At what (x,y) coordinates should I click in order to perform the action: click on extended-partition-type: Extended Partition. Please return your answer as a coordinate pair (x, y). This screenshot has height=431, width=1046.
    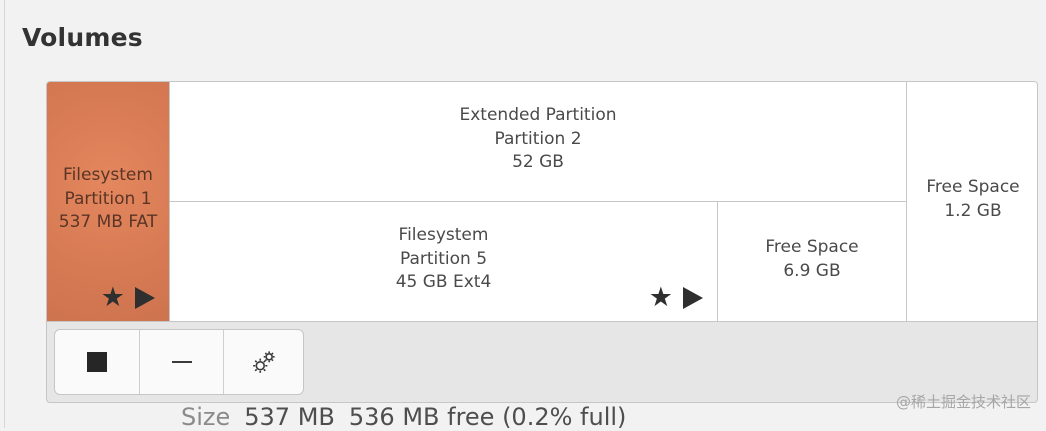
    Looking at the image, I should click on (538, 115).